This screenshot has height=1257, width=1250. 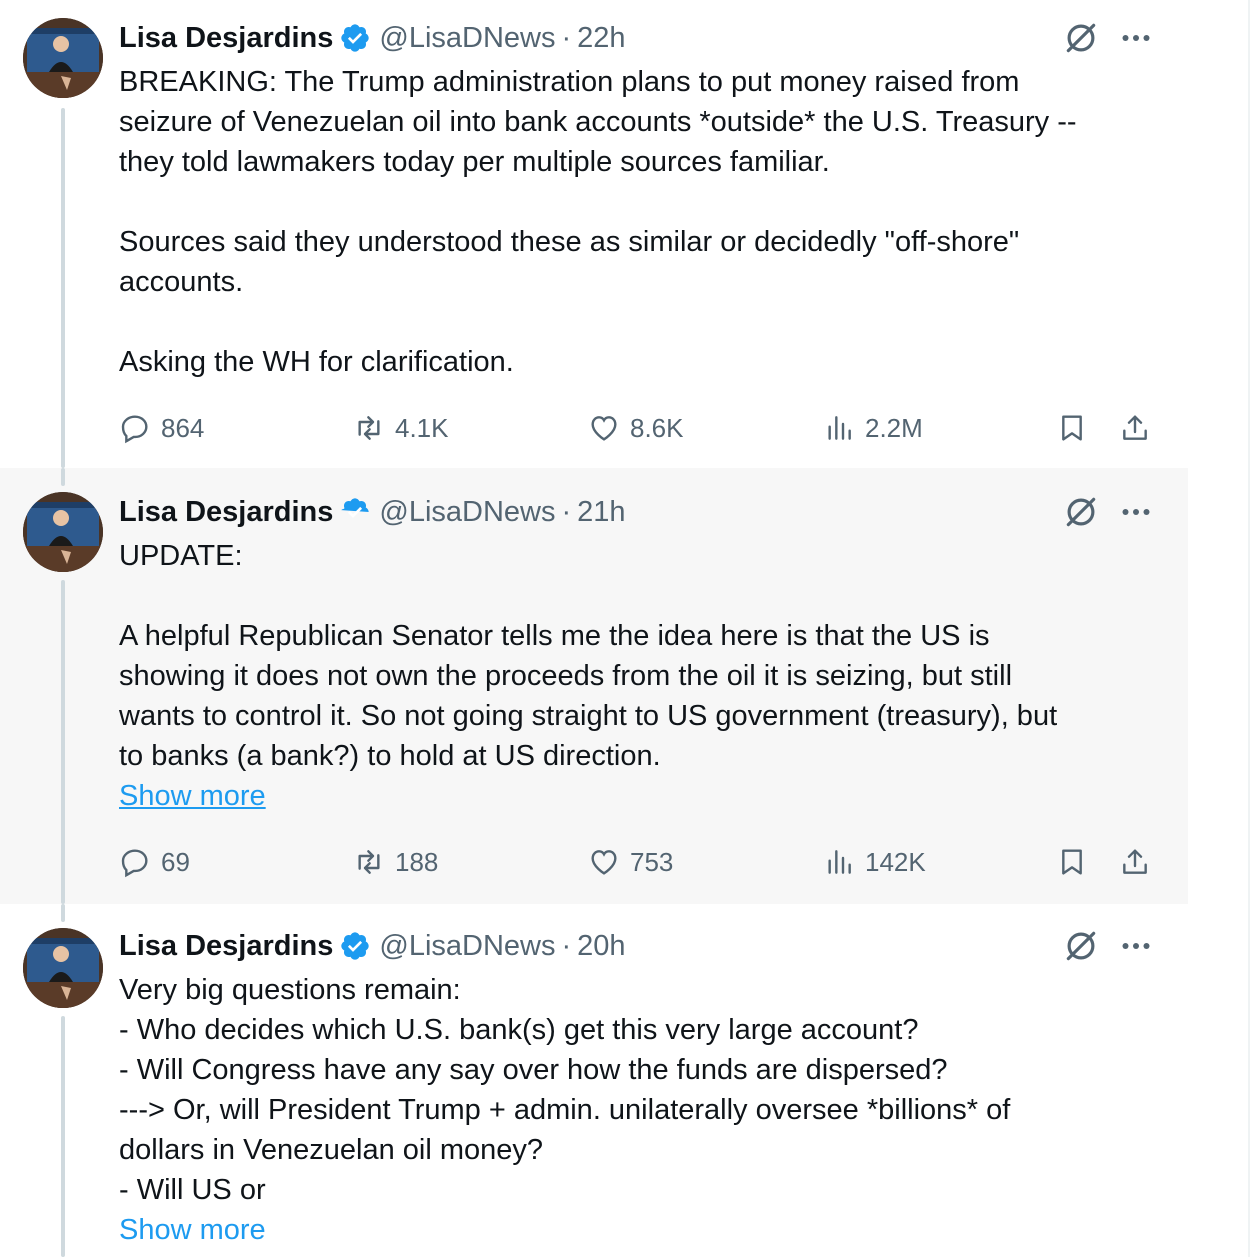 What do you see at coordinates (331, 1150) in the screenshot?
I see `tweet-text-line: dollars in Venezuelan oil money?` at bounding box center [331, 1150].